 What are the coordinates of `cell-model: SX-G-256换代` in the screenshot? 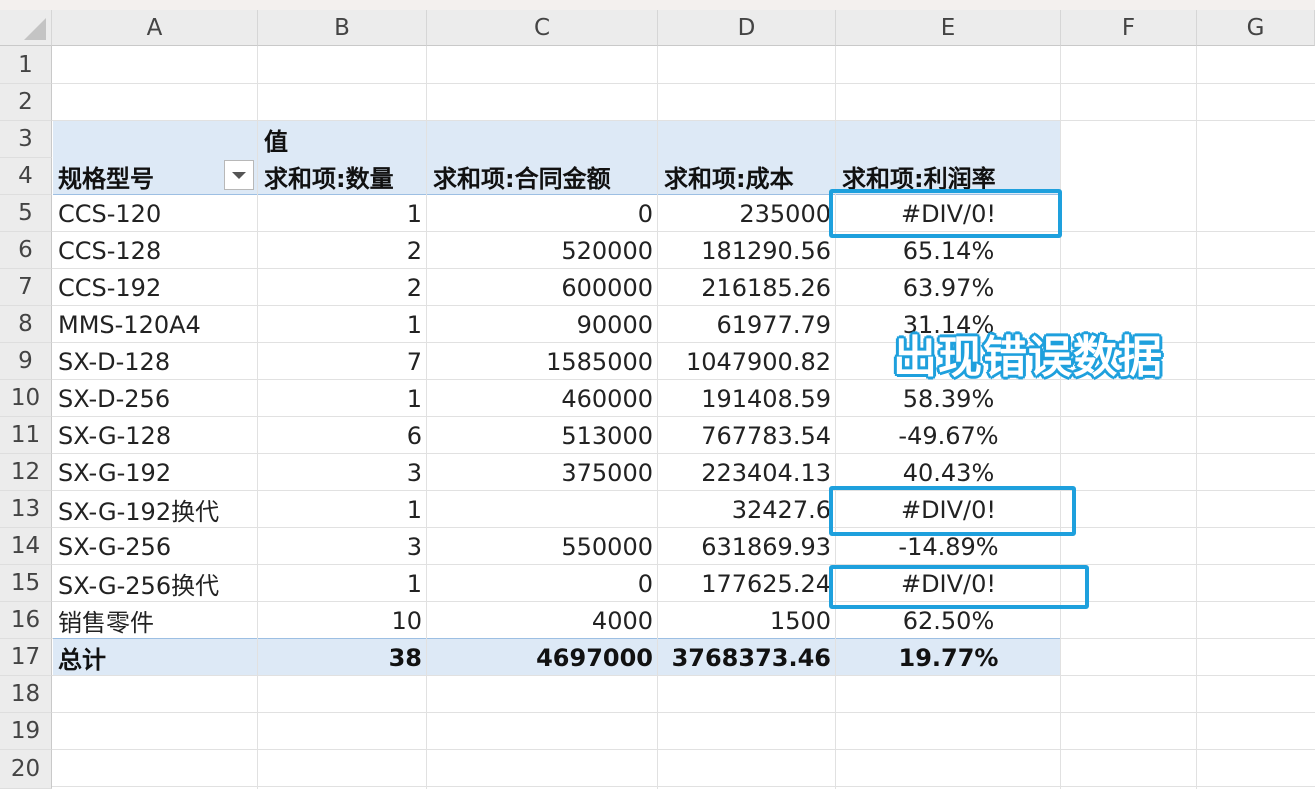 It's located at (155, 583).